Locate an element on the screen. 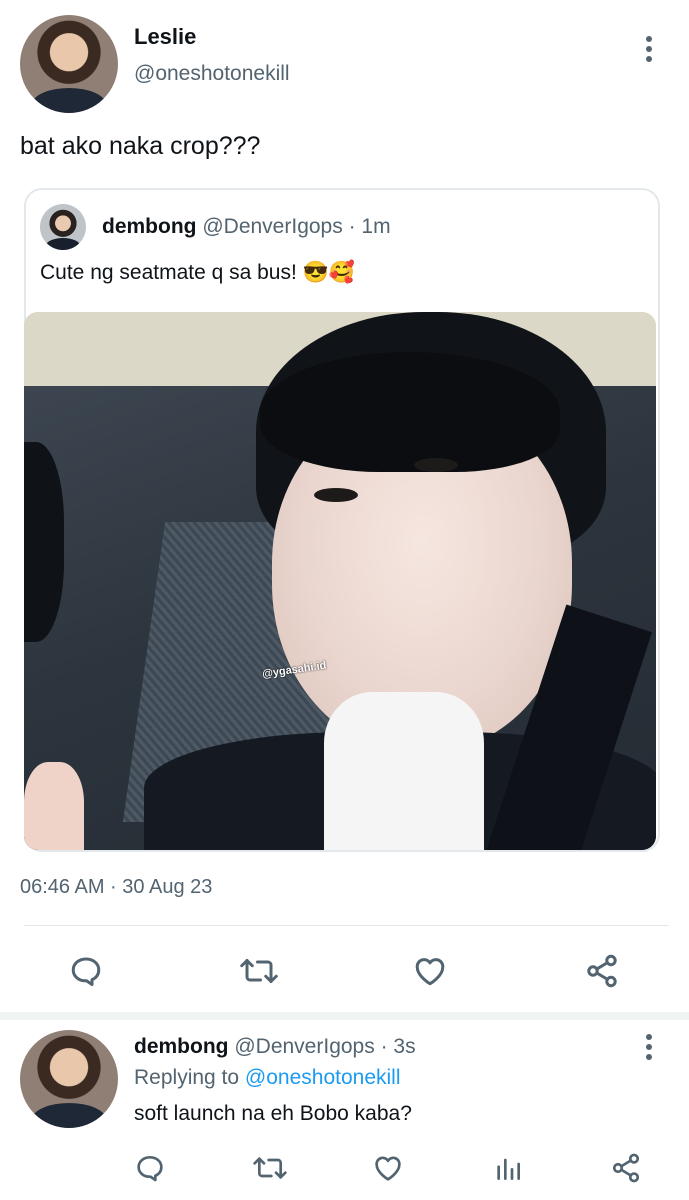 This screenshot has height=1200, width=689. author-avatar is located at coordinates (69, 64).